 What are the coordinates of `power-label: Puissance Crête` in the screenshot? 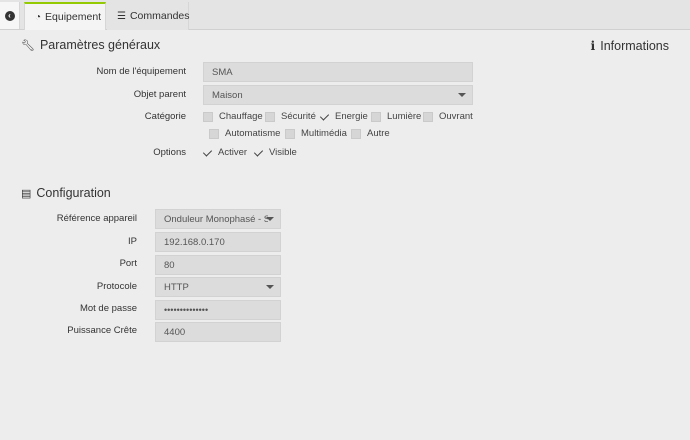 It's located at (102, 330).